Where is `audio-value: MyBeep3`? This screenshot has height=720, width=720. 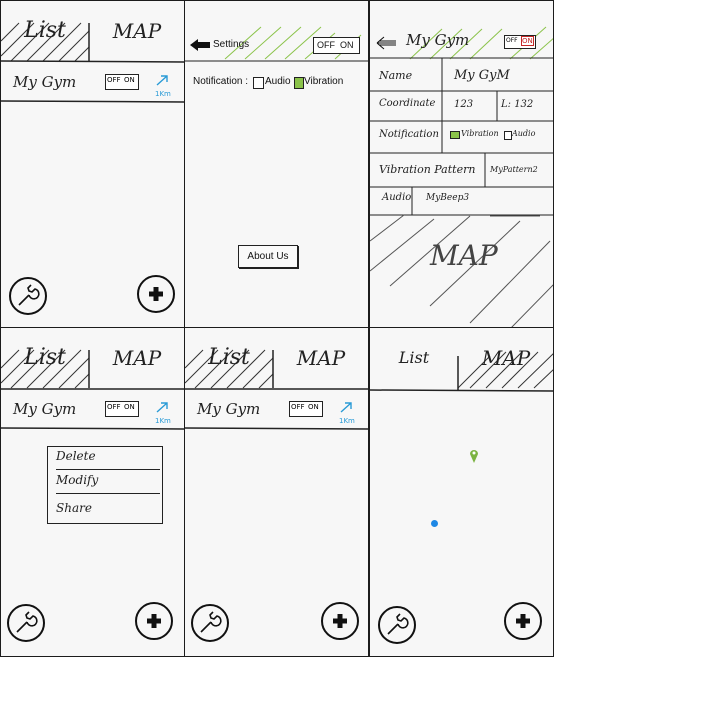 audio-value: MyBeep3 is located at coordinates (447, 198).